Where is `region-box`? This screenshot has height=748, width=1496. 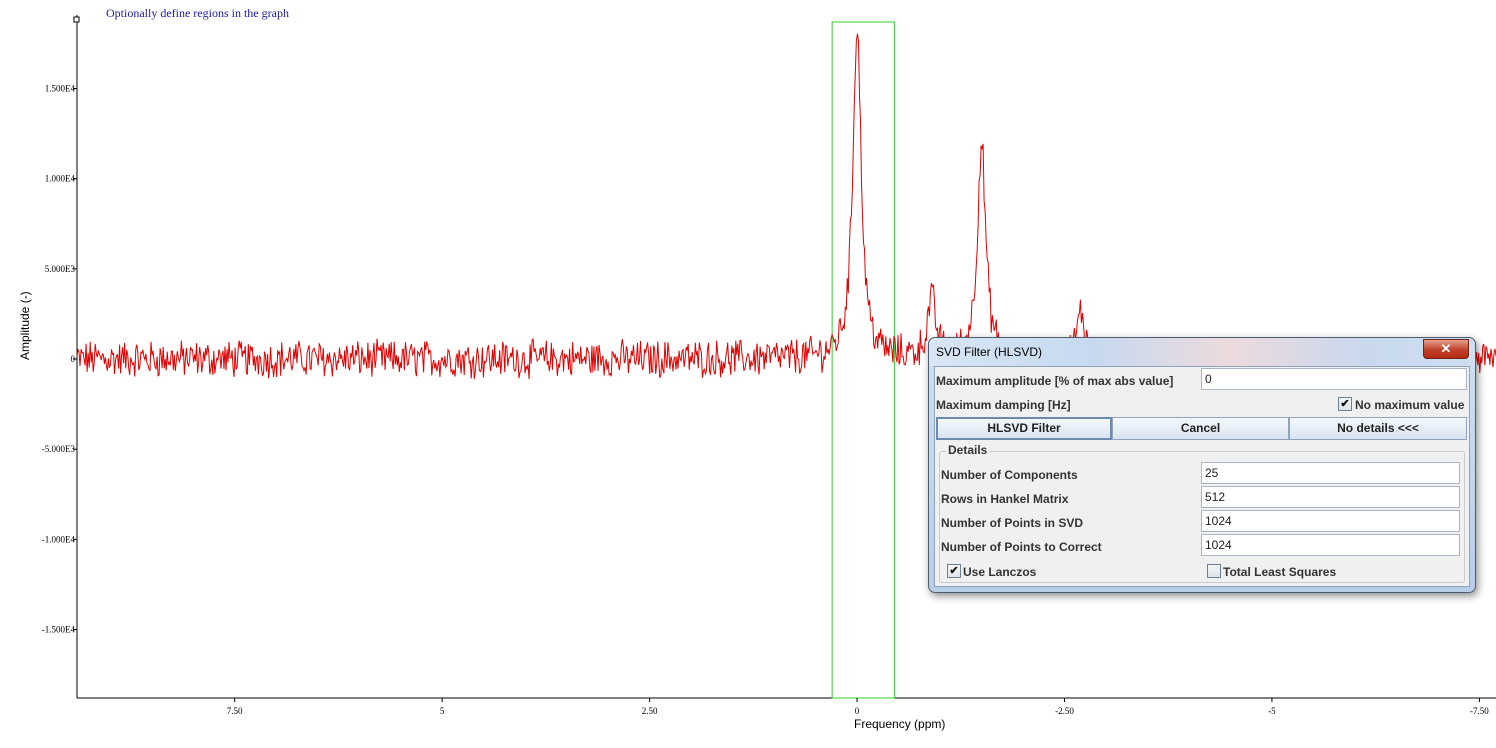
region-box is located at coordinates (863, 360).